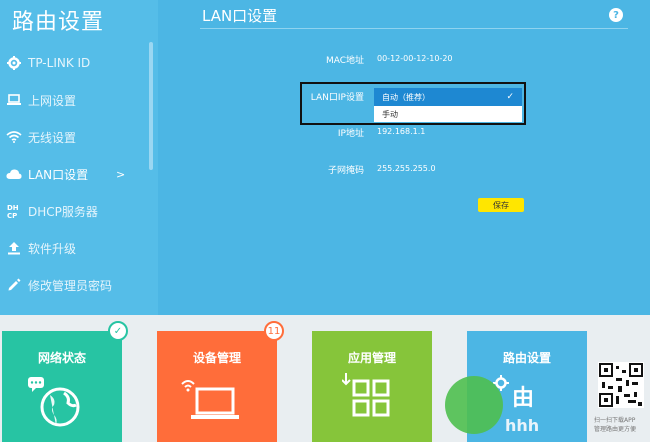 The height and width of the screenshot is (442, 650). I want to click on ip-value: 192.168.1.1, so click(401, 131).